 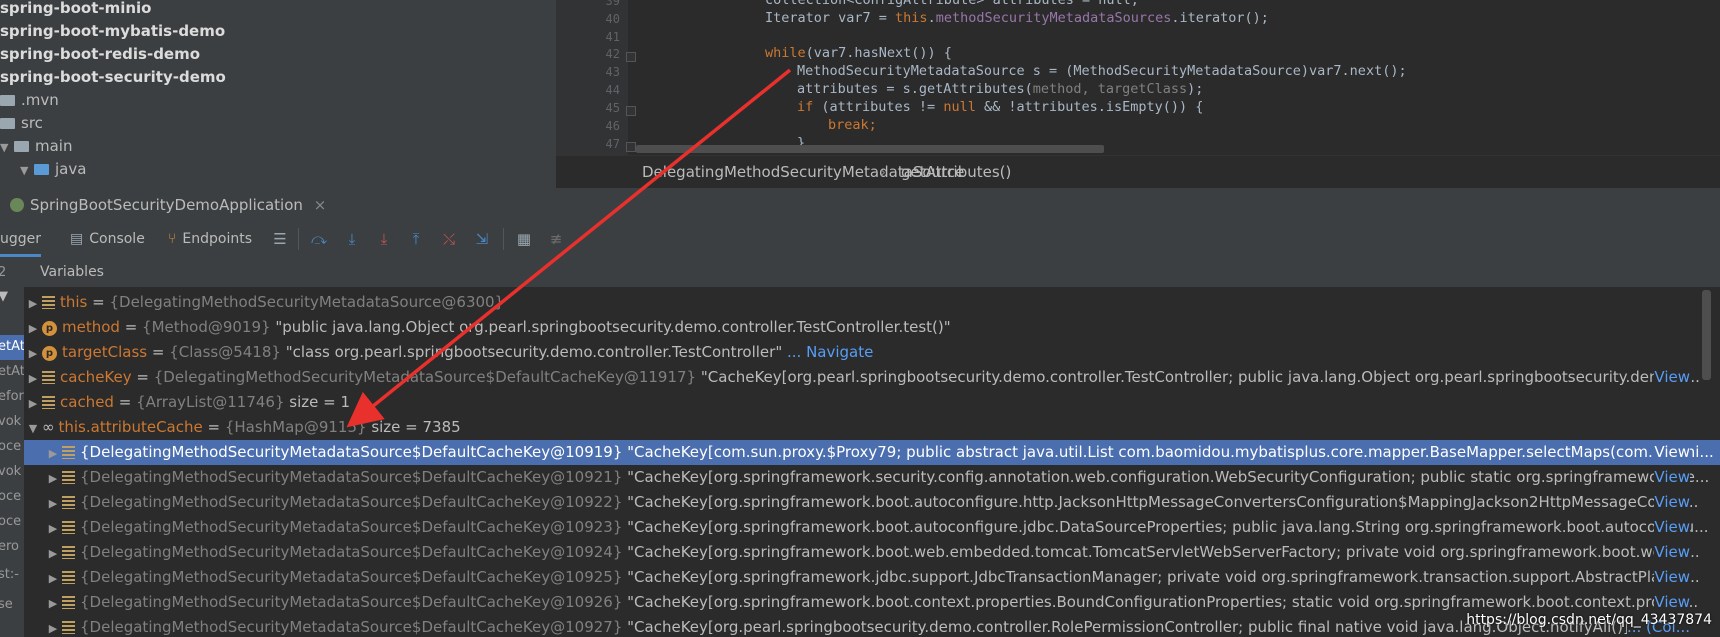 I want to click on annotation-arrow, so click(x=569, y=248).